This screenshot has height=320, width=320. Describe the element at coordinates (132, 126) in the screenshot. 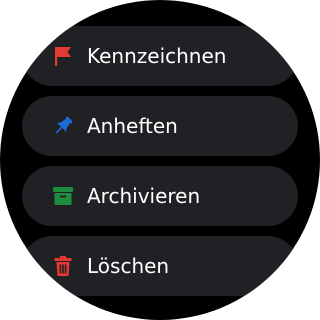

I see `pin-label: Anheften` at that location.